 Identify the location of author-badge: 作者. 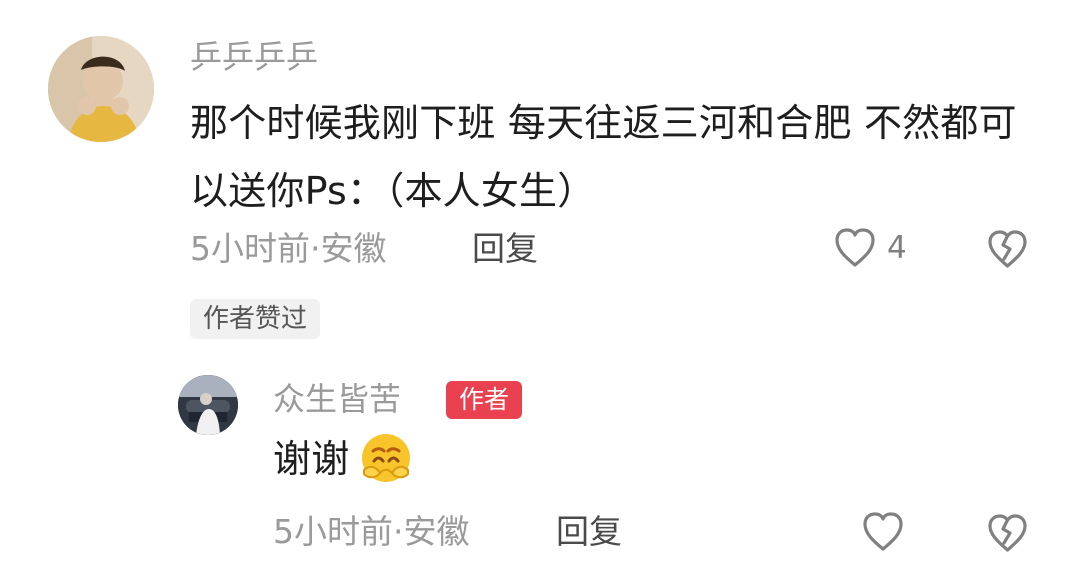
(484, 400).